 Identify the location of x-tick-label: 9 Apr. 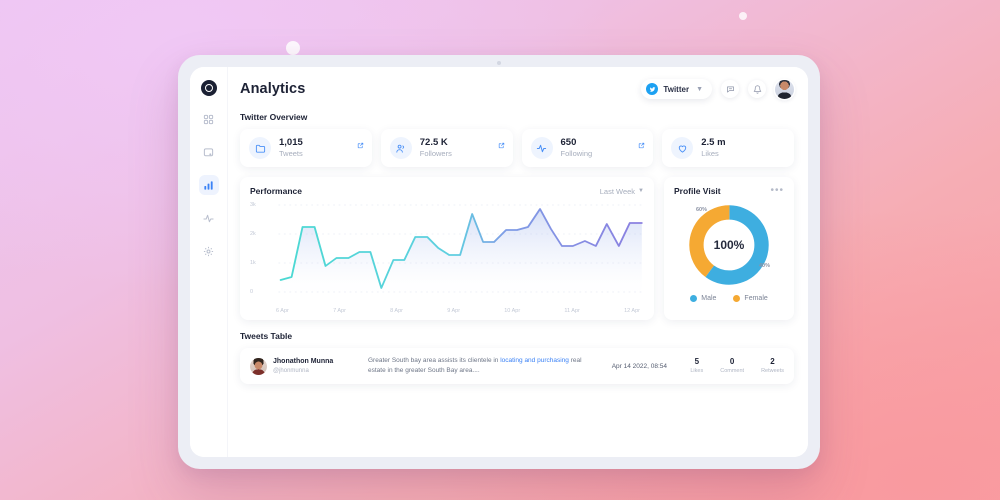
(454, 311).